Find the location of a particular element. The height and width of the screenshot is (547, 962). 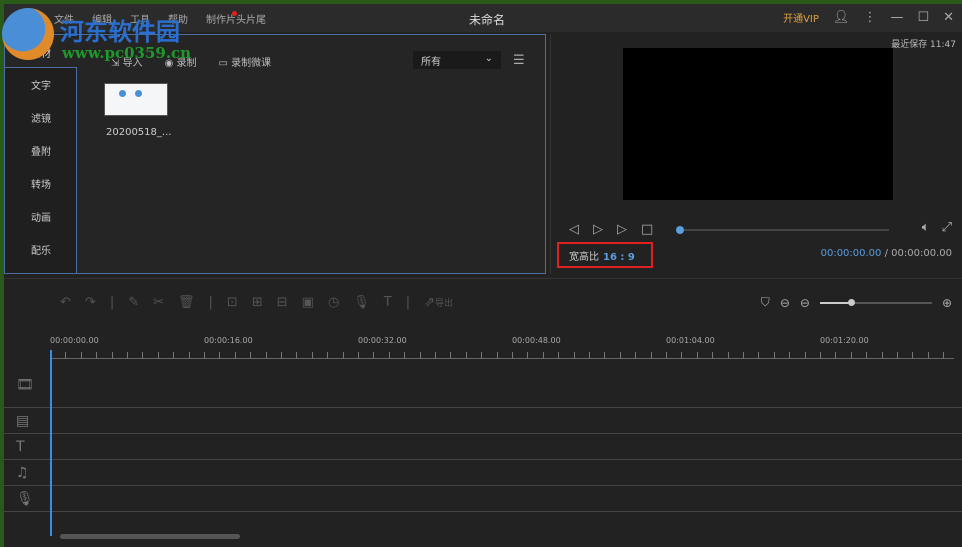

mic-icon: 🎙︎ is located at coordinates (361, 302).